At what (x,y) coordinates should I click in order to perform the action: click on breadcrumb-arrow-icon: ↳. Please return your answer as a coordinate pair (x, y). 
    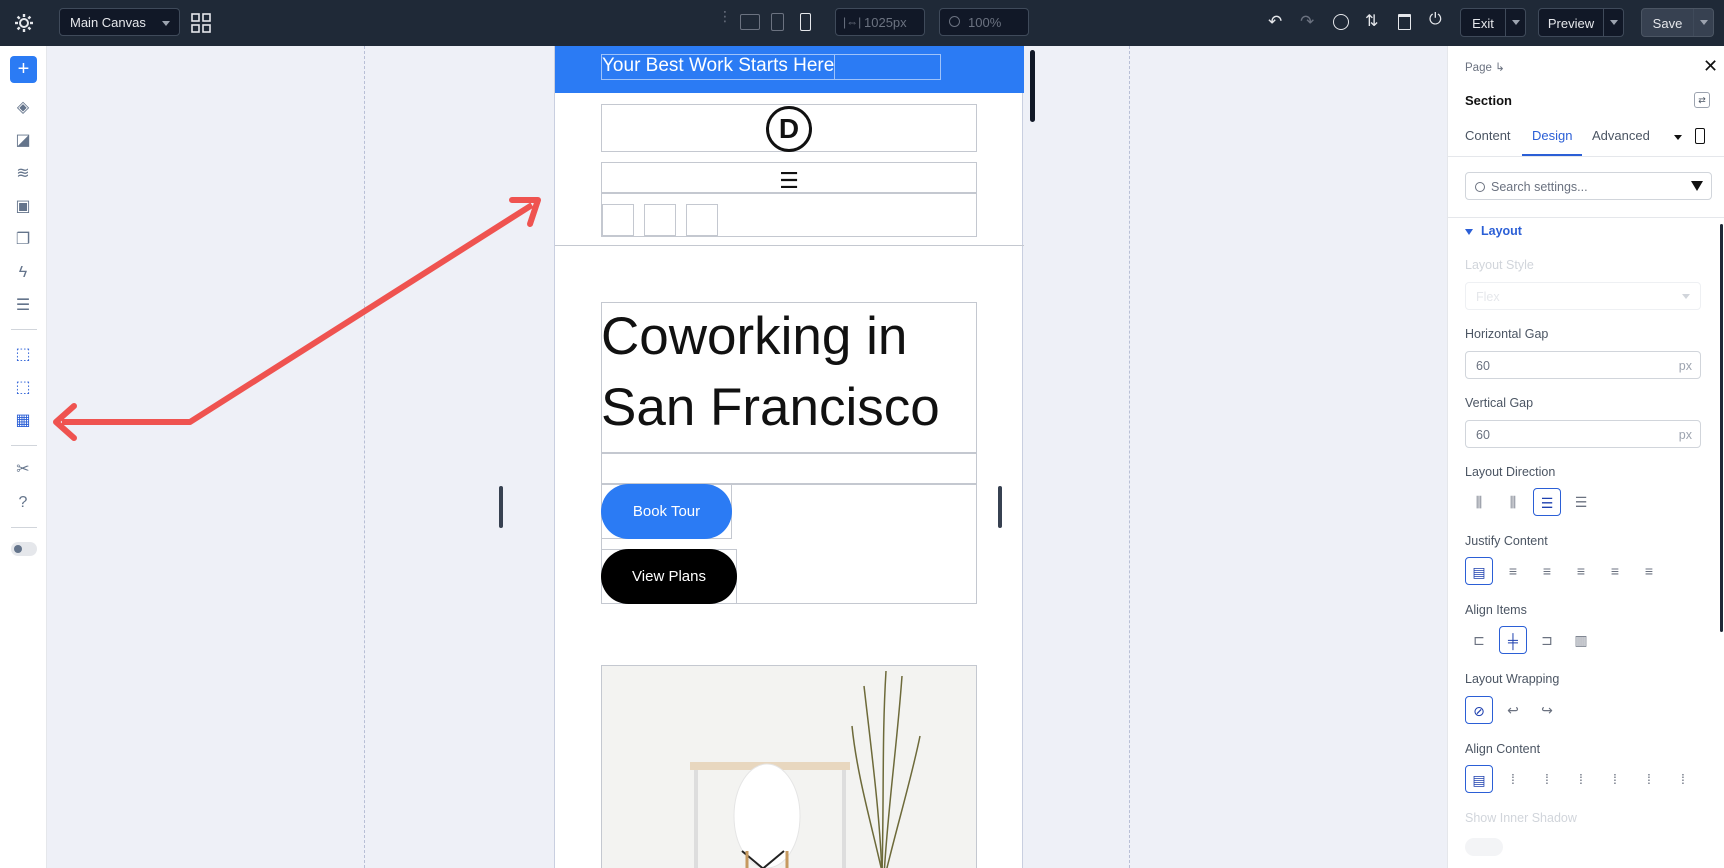
    Looking at the image, I should click on (1500, 68).